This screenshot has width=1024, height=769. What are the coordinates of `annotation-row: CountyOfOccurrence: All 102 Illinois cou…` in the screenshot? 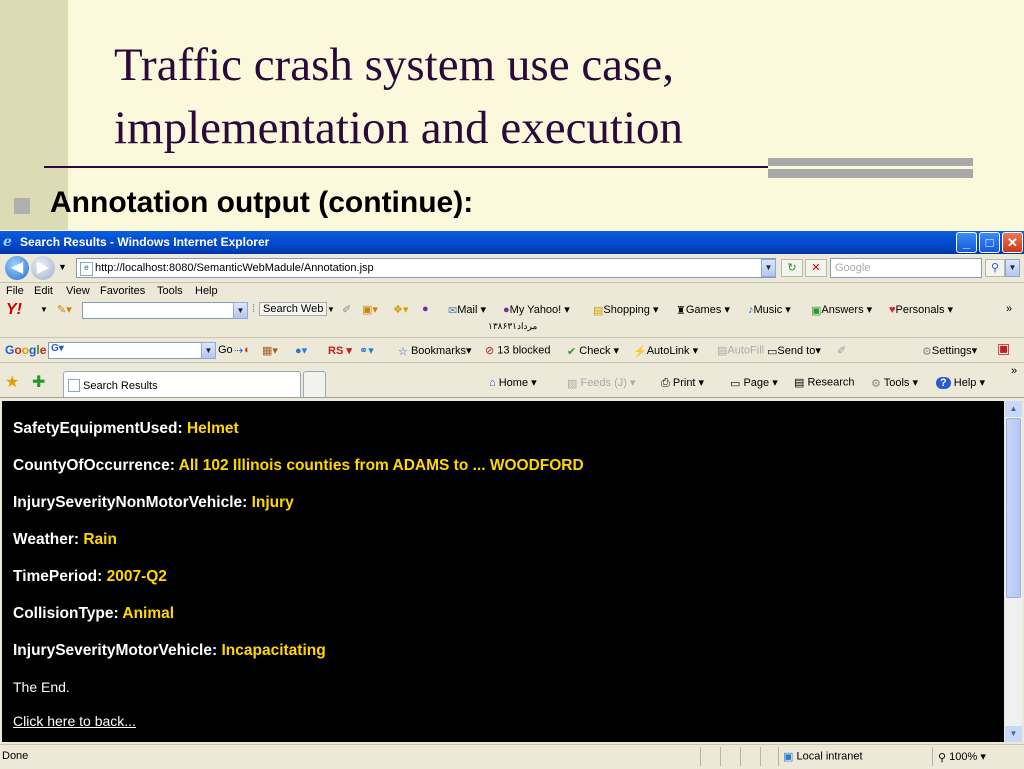 It's located at (298, 466).